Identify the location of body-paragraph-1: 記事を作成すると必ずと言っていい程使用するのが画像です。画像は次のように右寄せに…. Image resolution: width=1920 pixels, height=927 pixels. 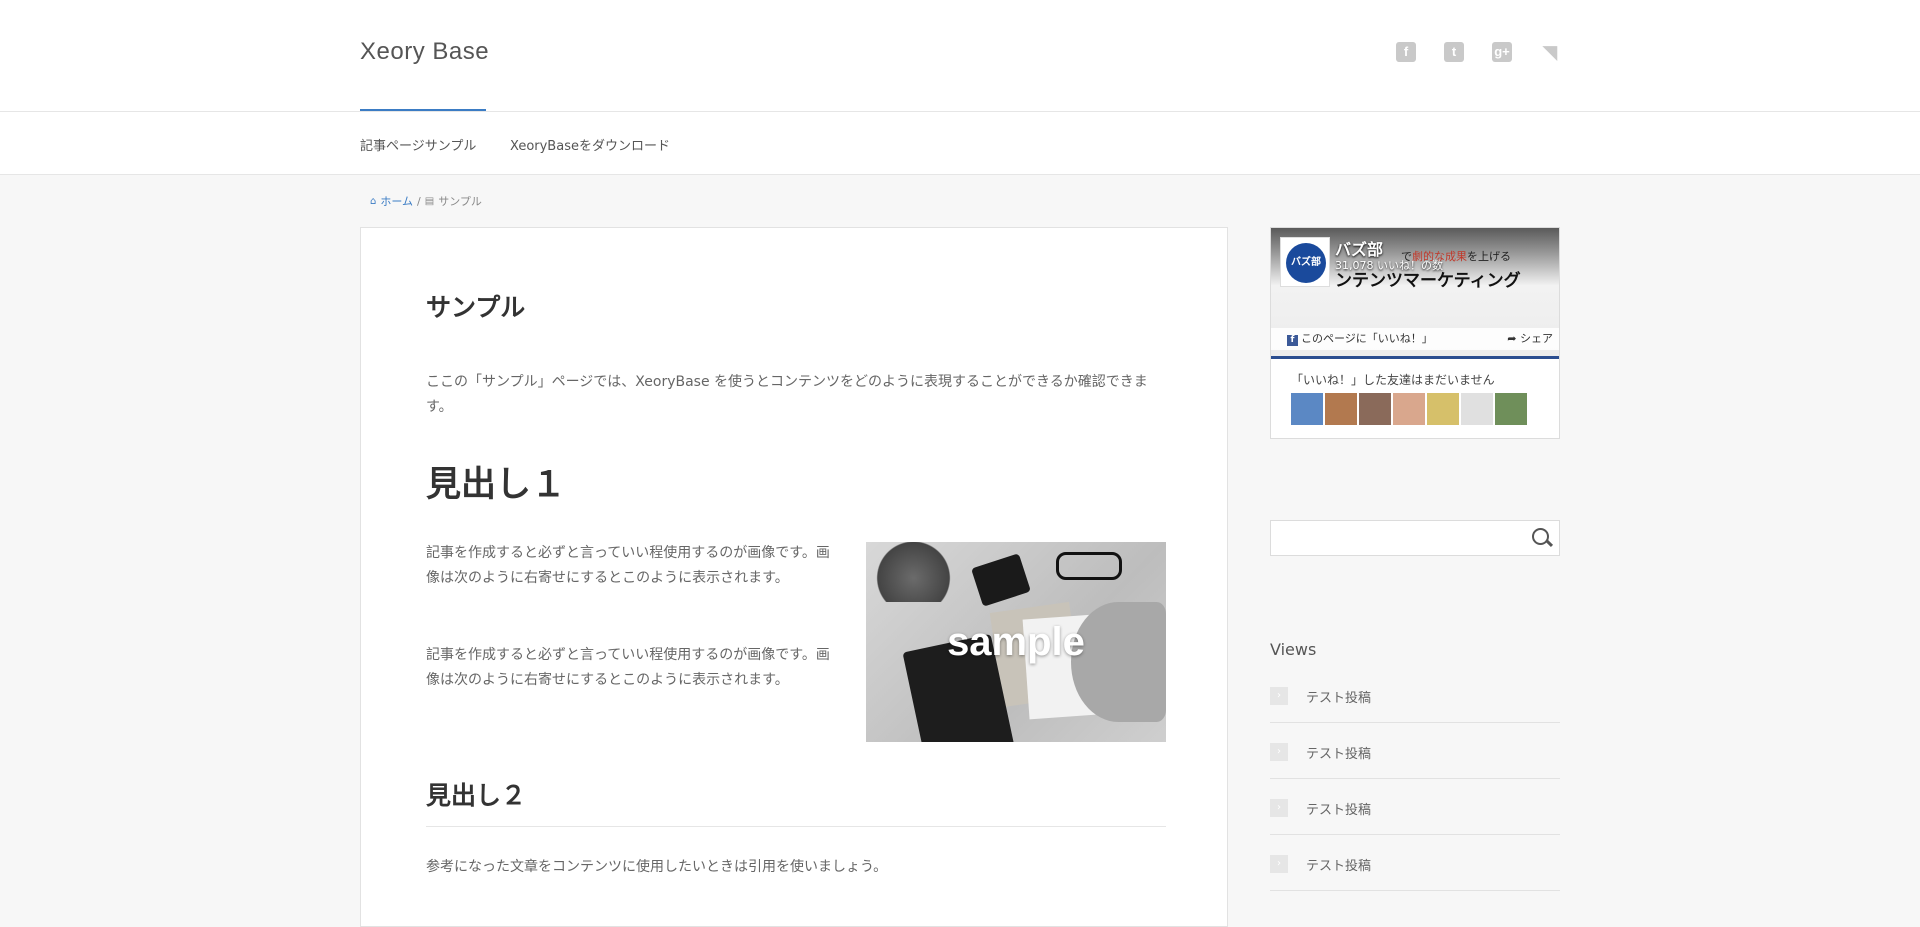
(628, 565).